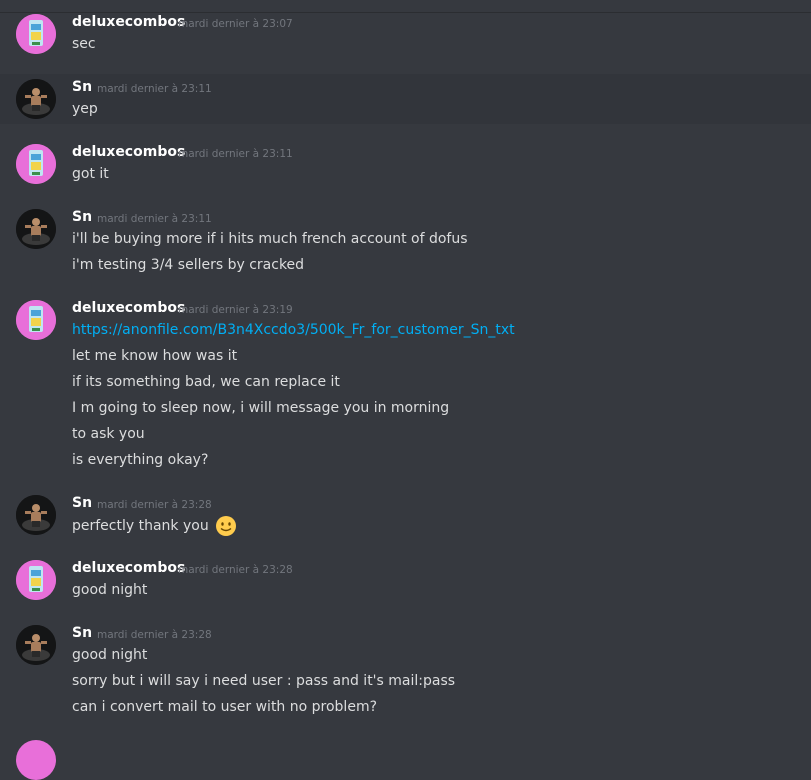 Image resolution: width=811 pixels, height=780 pixels. Describe the element at coordinates (235, 310) in the screenshot. I see `message-timestamp: mardi dernier à 23:19` at that location.